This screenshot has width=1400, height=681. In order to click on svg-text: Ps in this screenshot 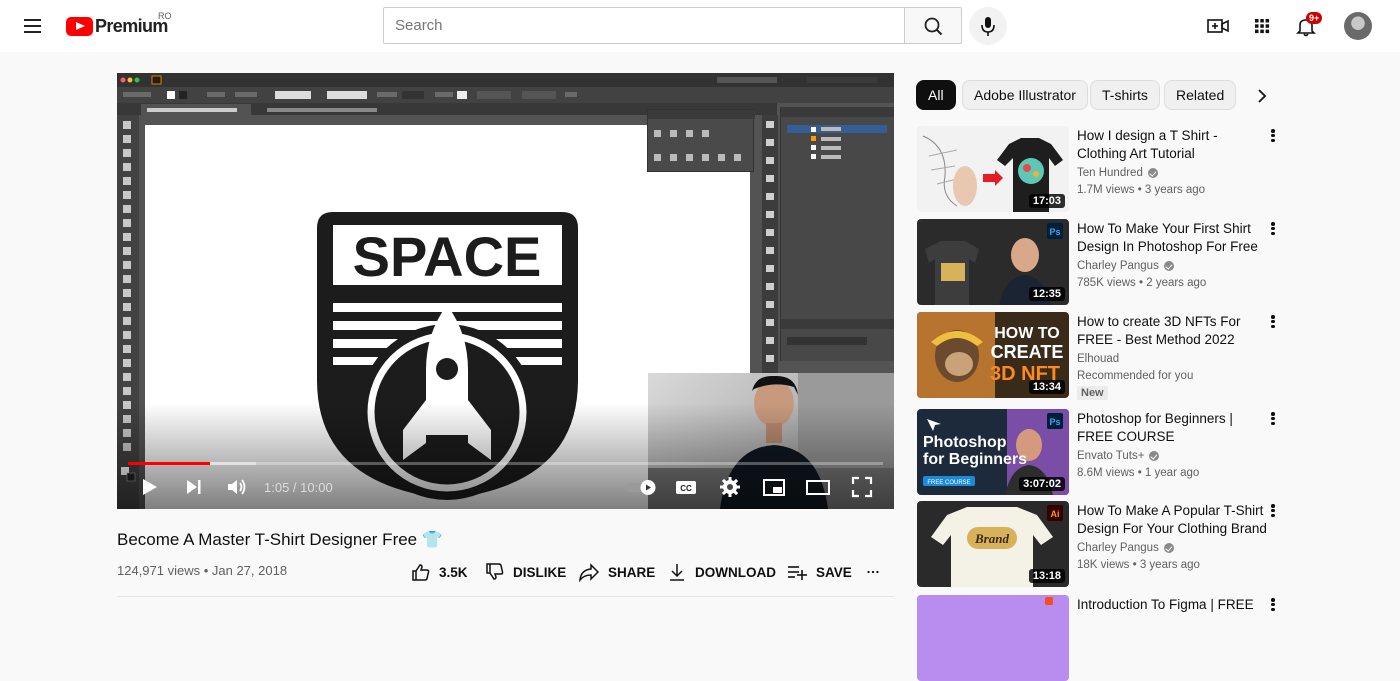, I will do `click(1054, 232)`.